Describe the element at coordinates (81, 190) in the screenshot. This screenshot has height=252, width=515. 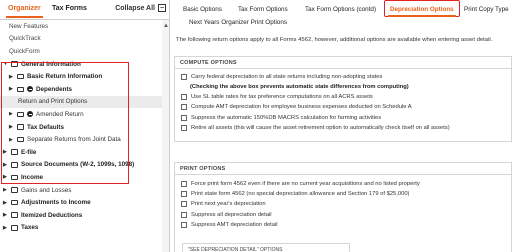
I see `tree-item-gains-and-losses: ▶ Gains and Losses` at that location.